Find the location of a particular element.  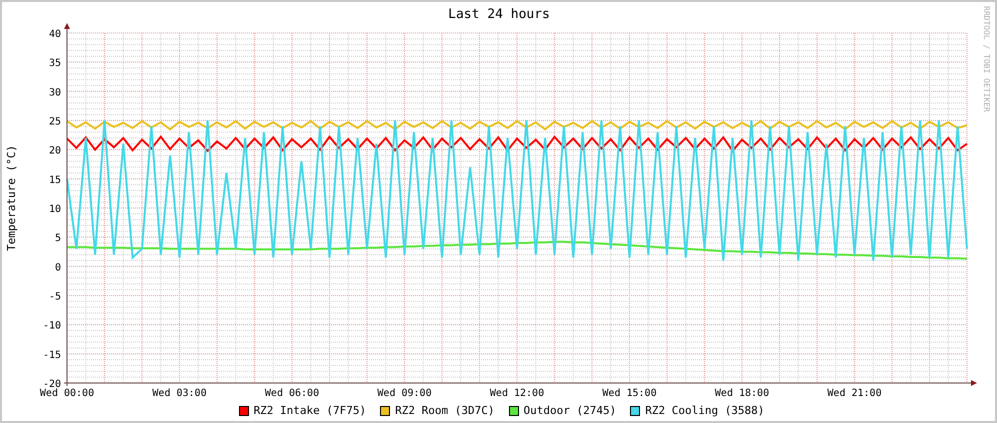

y-axis-title: Temperature (°C) is located at coordinates (11, 198).